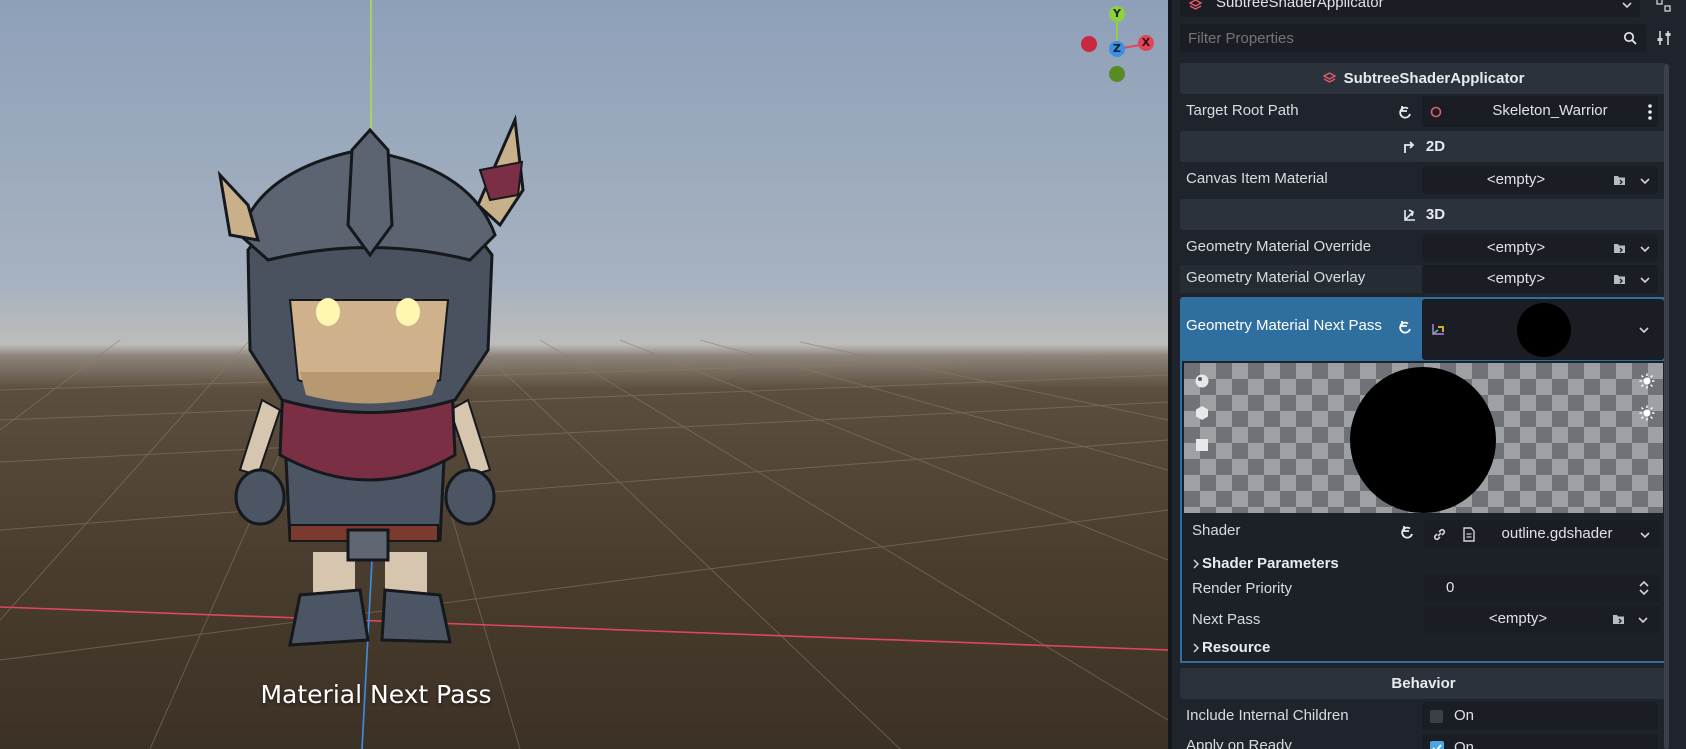 Image resolution: width=1686 pixels, height=749 pixels. What do you see at coordinates (1437, 745) in the screenshot?
I see `checkbox-checked-icon` at bounding box center [1437, 745].